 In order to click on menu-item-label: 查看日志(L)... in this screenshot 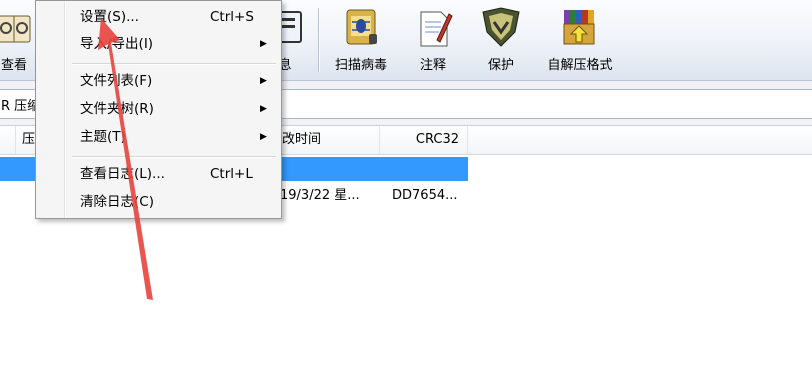, I will do `click(122, 174)`.